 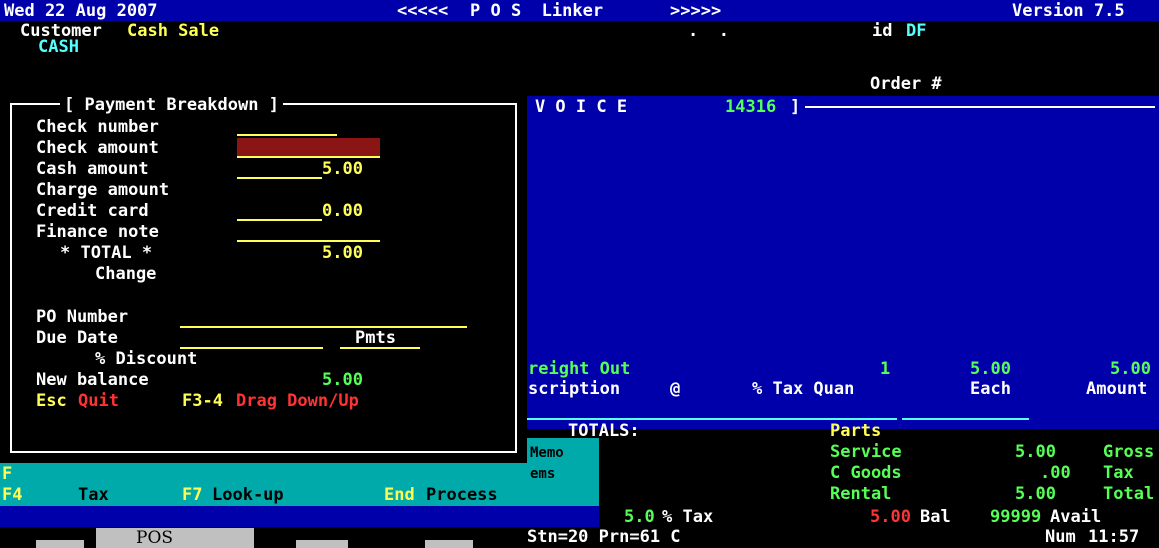 What do you see at coordinates (287, 135) in the screenshot?
I see `check-number-field` at bounding box center [287, 135].